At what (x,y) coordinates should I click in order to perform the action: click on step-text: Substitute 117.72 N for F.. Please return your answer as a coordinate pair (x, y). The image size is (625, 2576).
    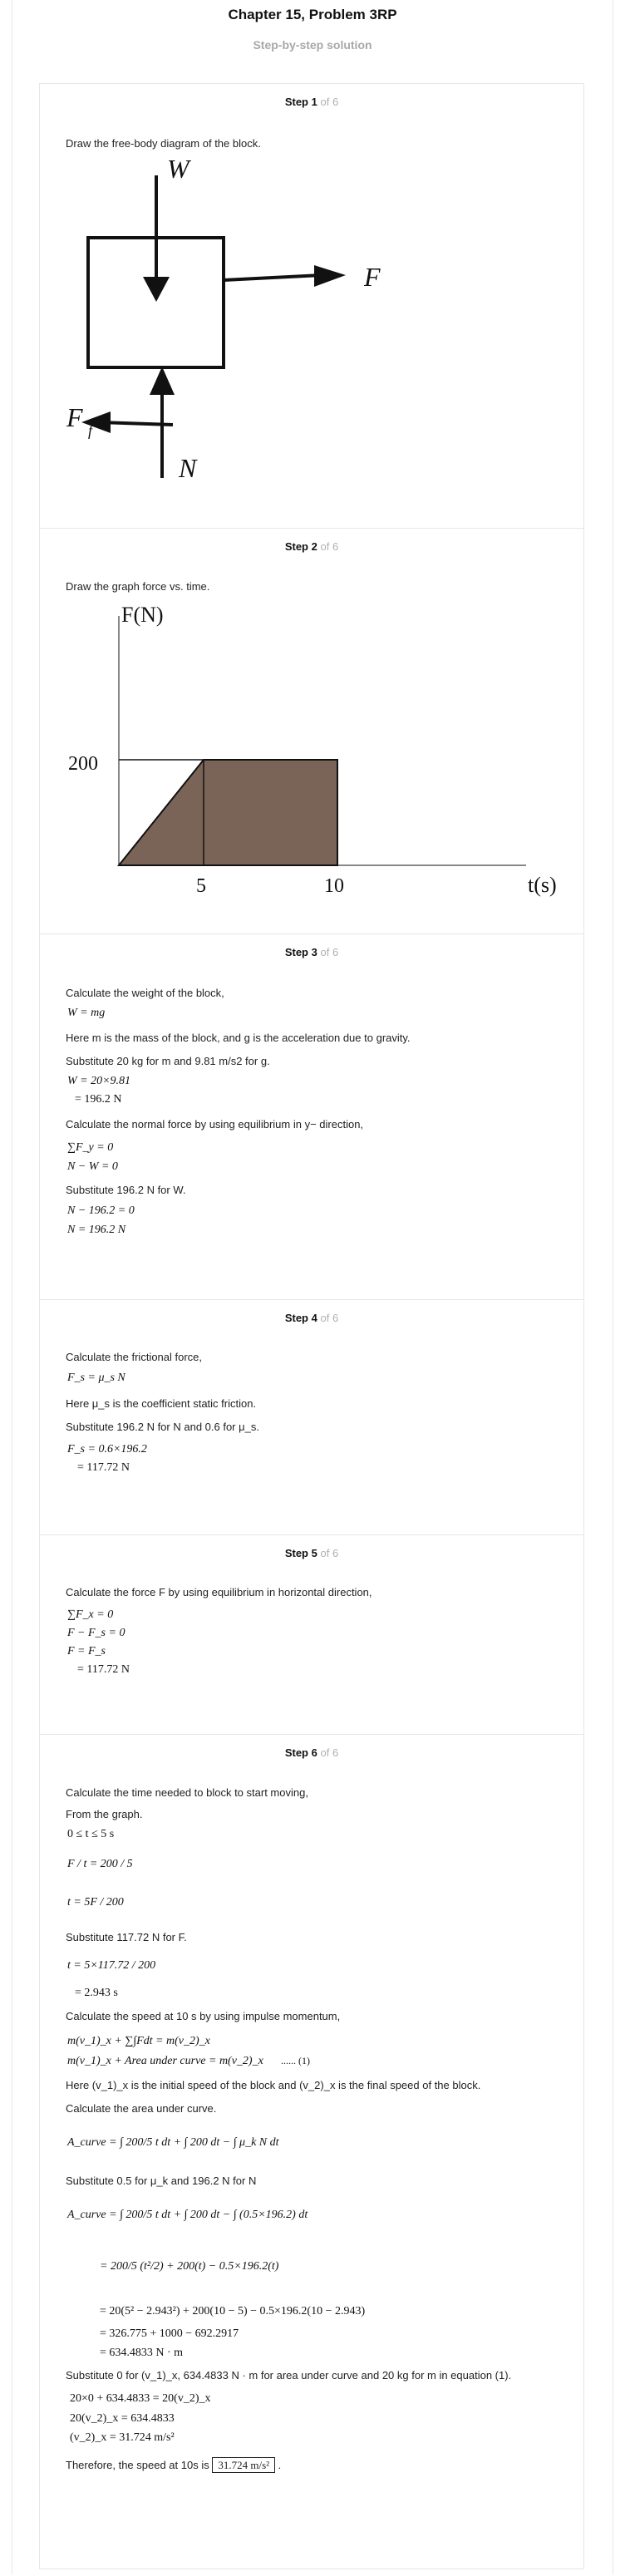
    Looking at the image, I should click on (126, 1937).